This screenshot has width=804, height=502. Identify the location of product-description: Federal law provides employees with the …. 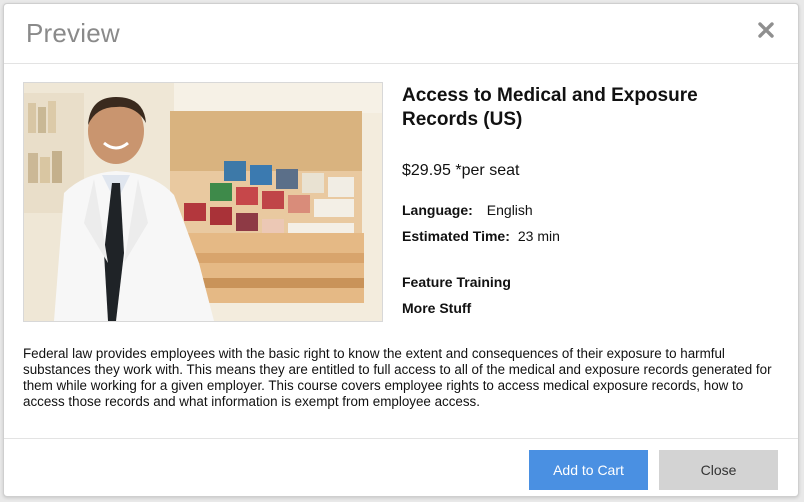
(397, 377).